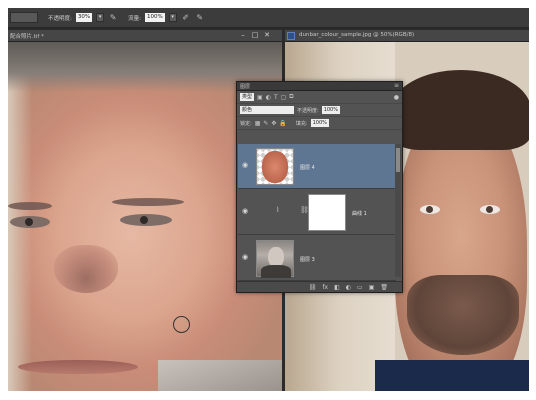 This screenshot has width=536, height=400. I want to click on layer-3-name: 图层 3, so click(307, 260).